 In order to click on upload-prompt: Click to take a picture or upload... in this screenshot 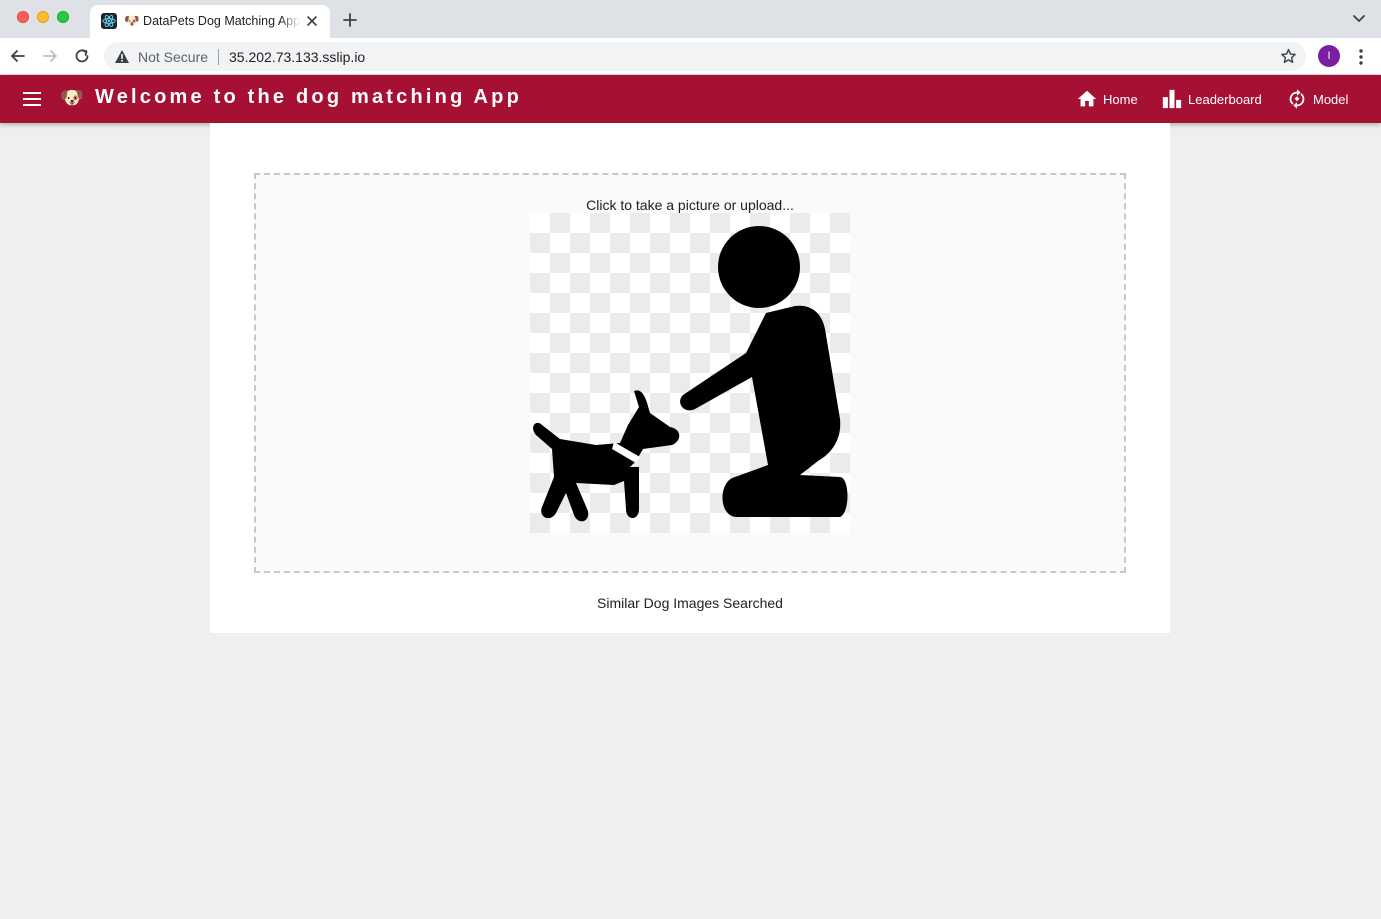, I will do `click(690, 205)`.